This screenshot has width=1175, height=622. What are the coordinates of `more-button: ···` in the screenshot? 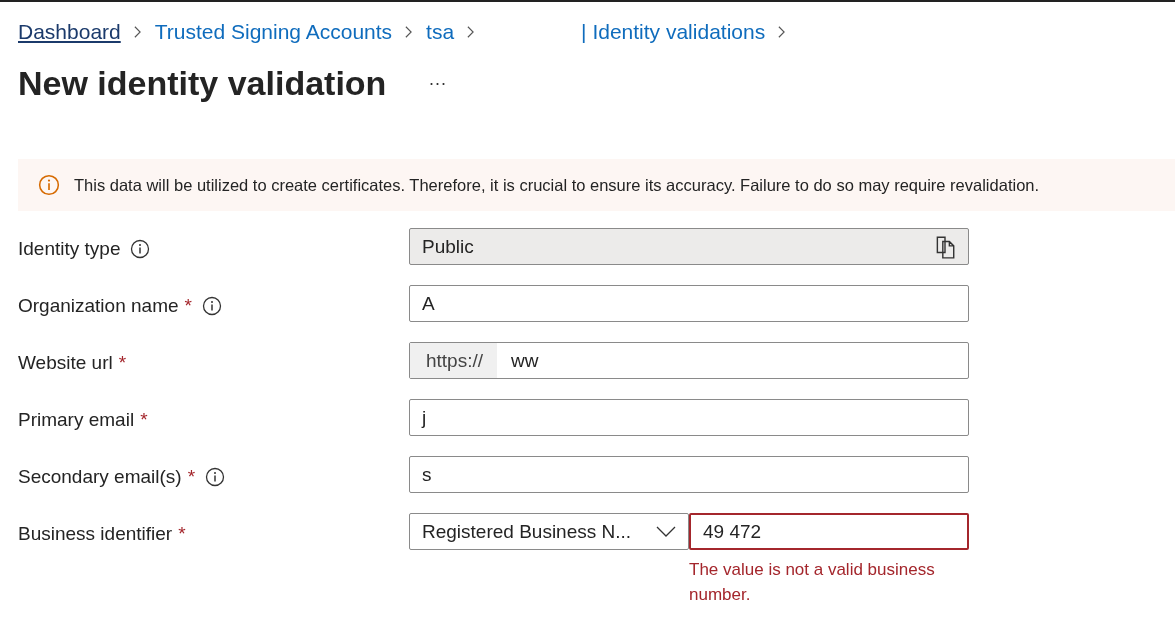 It's located at (437, 83).